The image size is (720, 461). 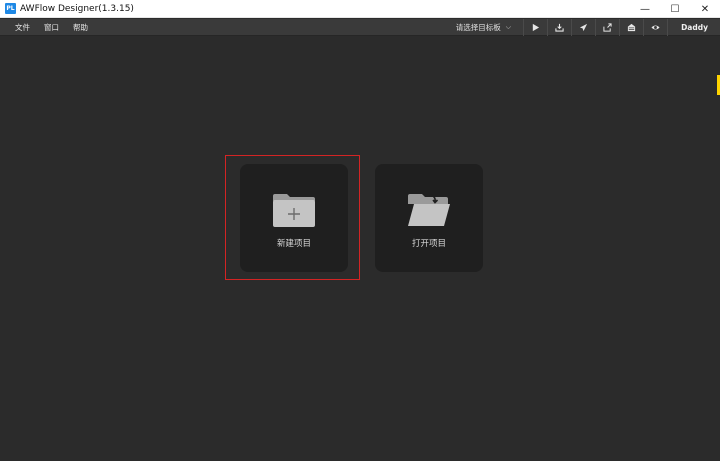 I want to click on close-icon: ✕, so click(x=705, y=9).